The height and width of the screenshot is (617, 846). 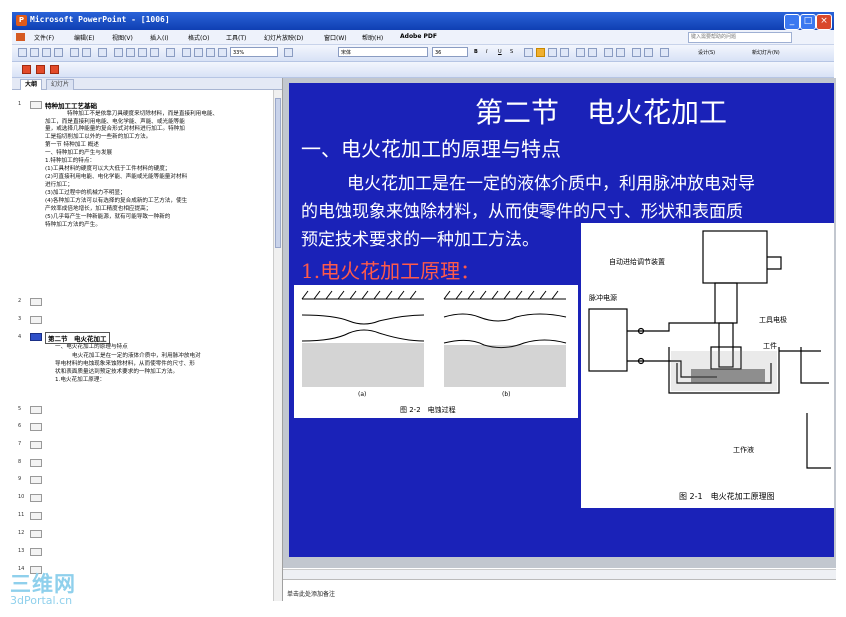 I want to click on tab-outline: 大纲, so click(x=31, y=84).